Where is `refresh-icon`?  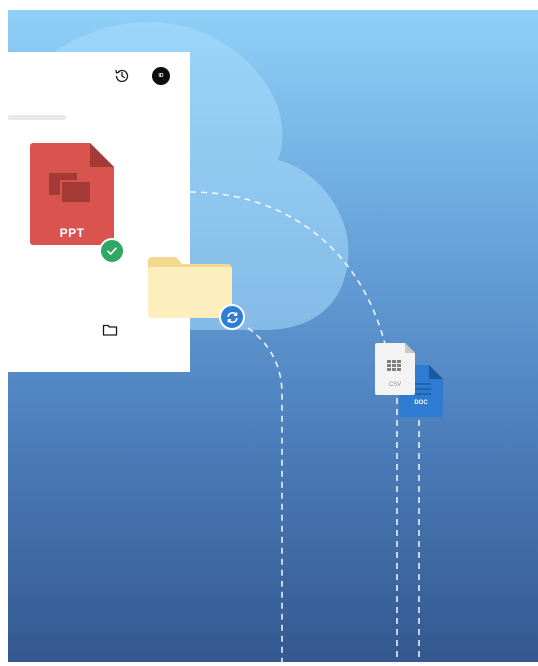 refresh-icon is located at coordinates (232, 317).